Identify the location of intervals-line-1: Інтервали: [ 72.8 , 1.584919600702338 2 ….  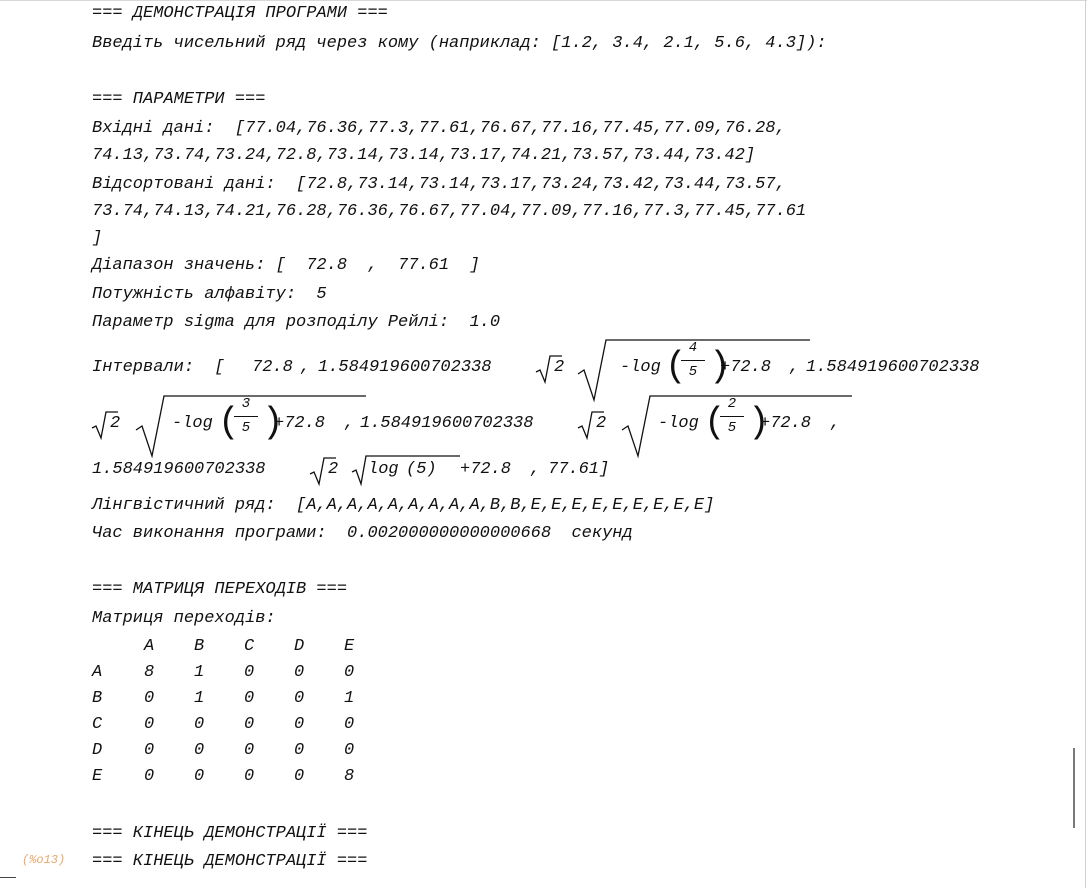
(567, 370).